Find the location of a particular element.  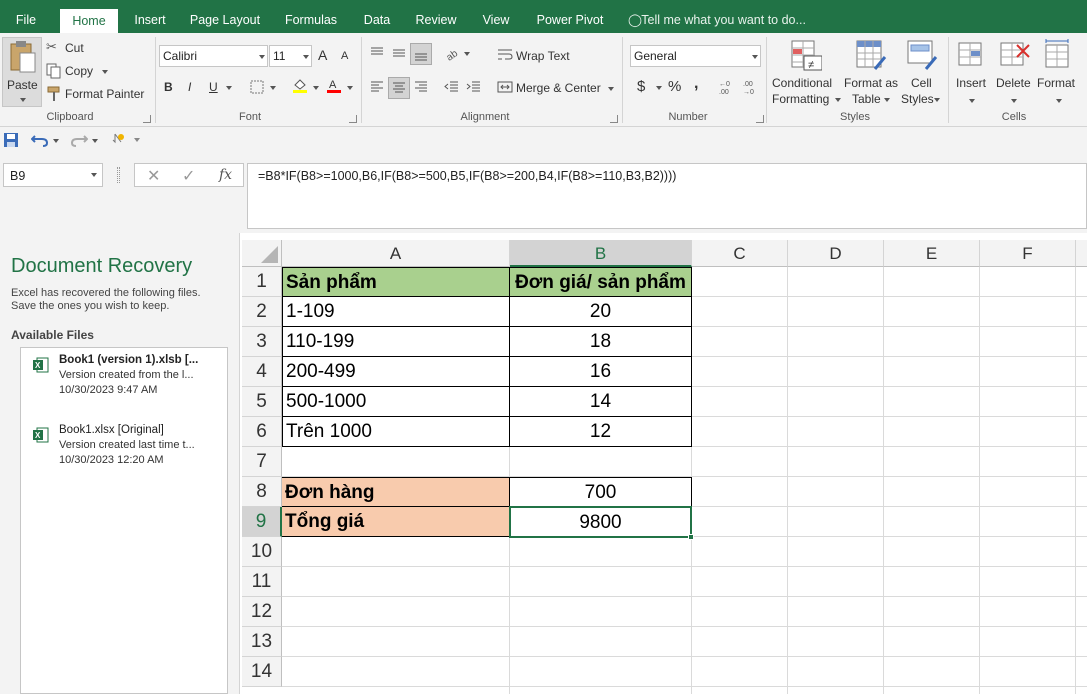

row-header-11: 11 is located at coordinates (262, 582).